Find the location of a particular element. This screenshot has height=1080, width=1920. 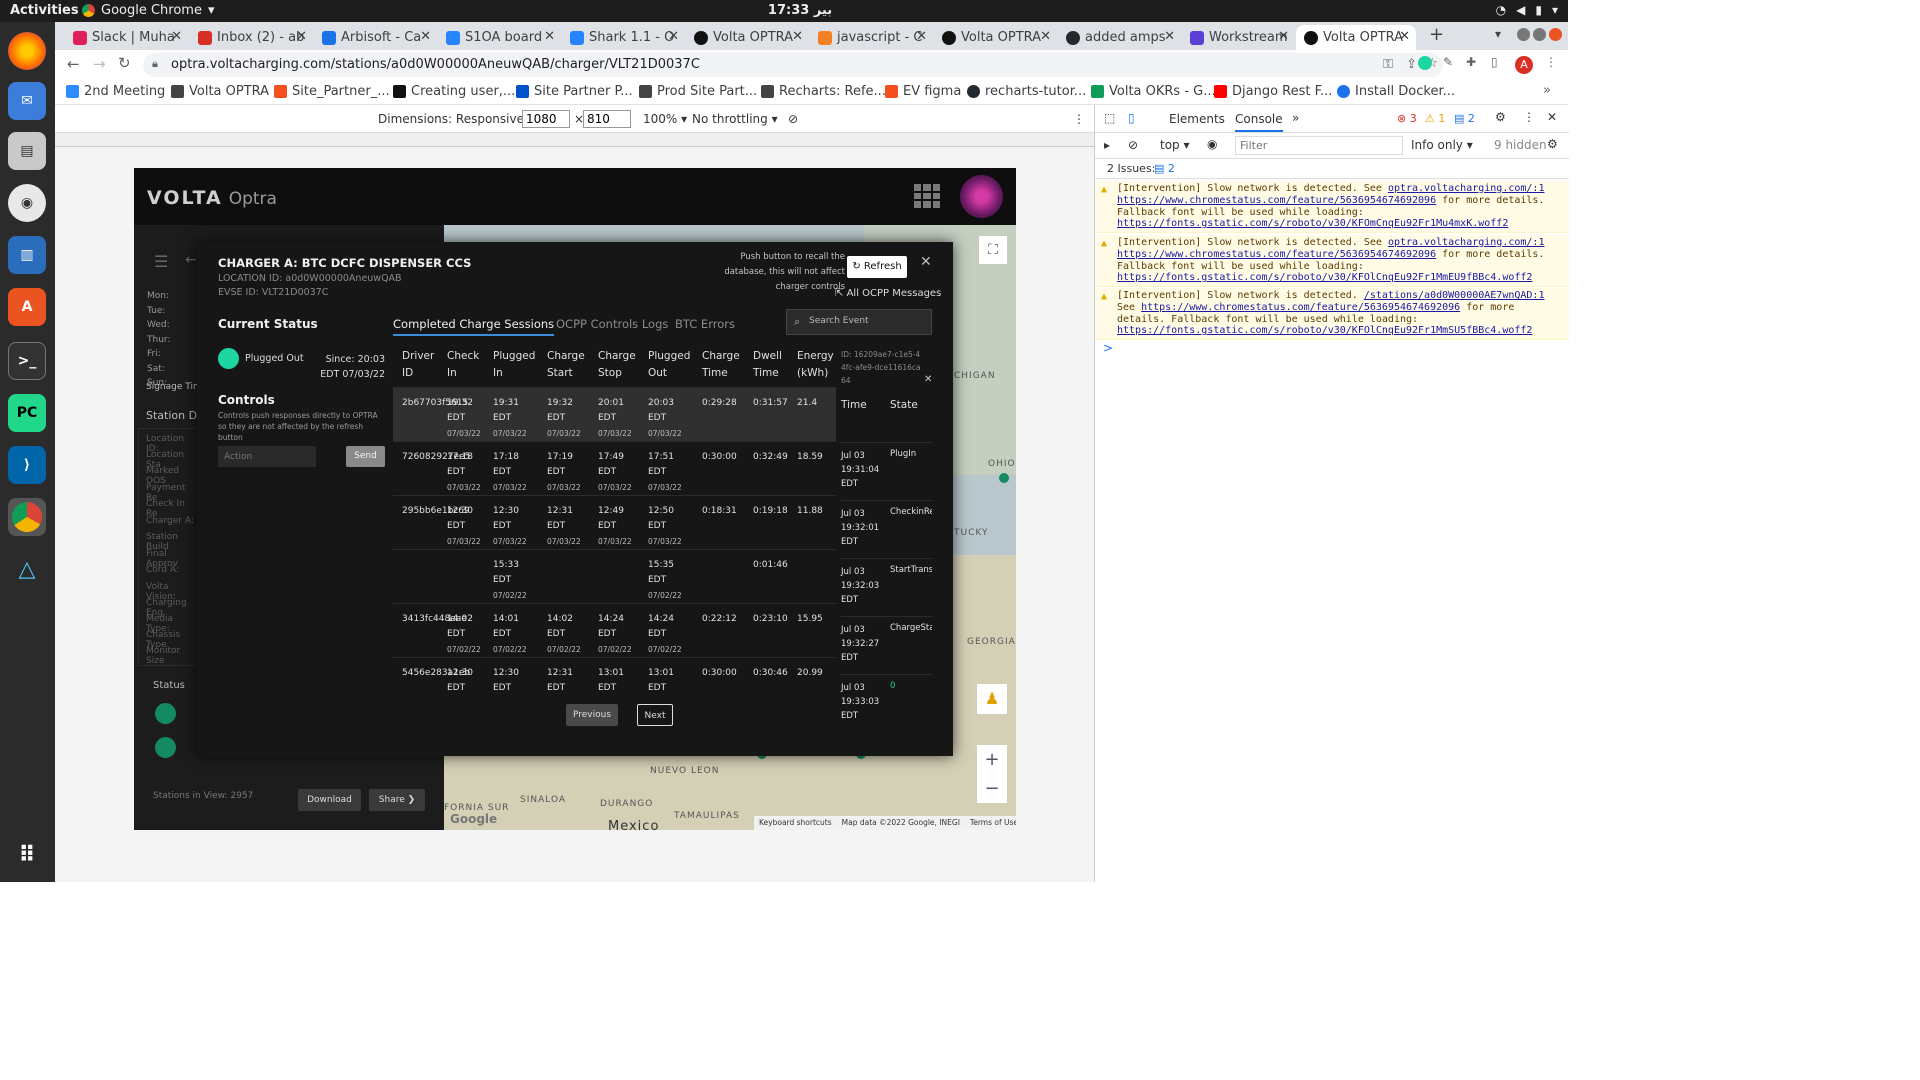

tab-ocpp-logs: OCPP Controls Logs is located at coordinates (612, 324).